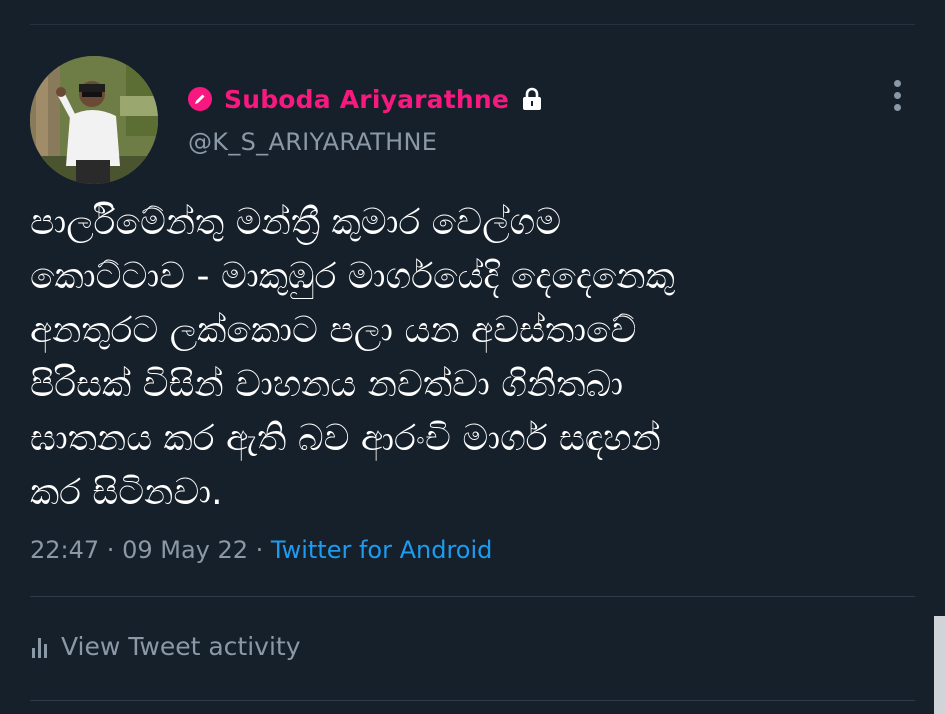 The width and height of the screenshot is (945, 714). Describe the element at coordinates (532, 99) in the screenshot. I see `lock-icon` at that location.